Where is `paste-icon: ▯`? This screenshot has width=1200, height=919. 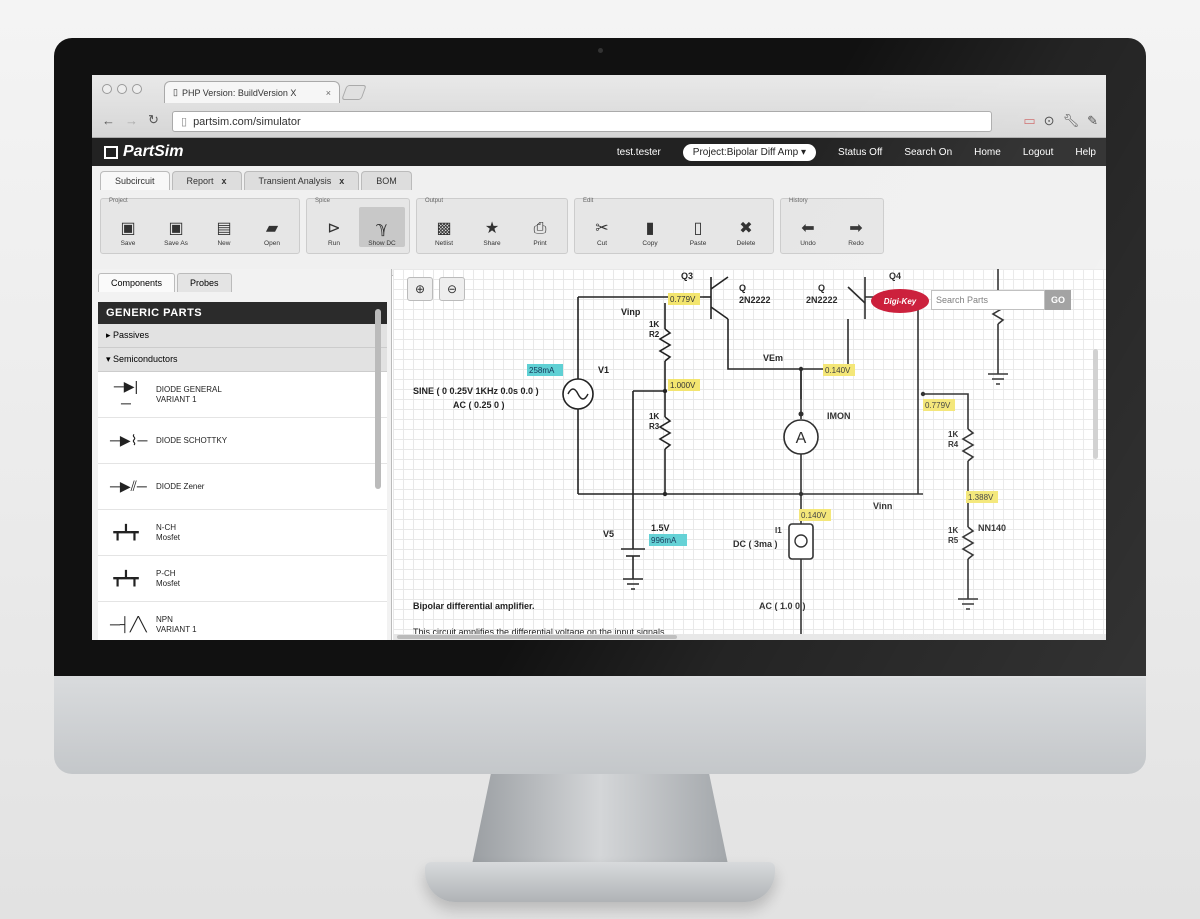
paste-icon: ▯ is located at coordinates (698, 228).